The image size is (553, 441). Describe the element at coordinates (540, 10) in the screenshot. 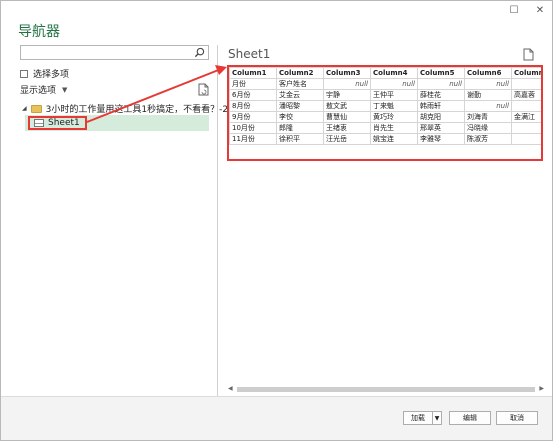

I see `close-button: ✕` at that location.